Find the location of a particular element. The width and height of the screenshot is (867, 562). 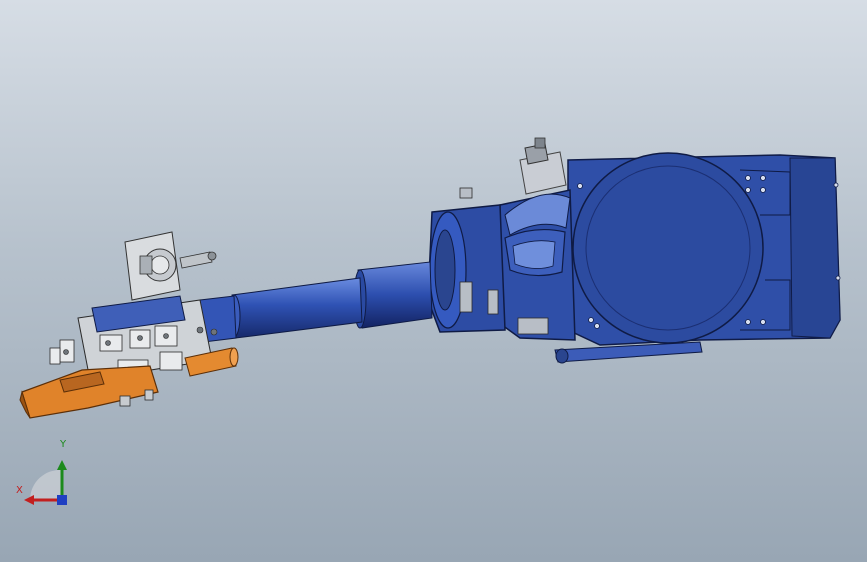

coordinate-triad: Y X is located at coordinates (49, 475).